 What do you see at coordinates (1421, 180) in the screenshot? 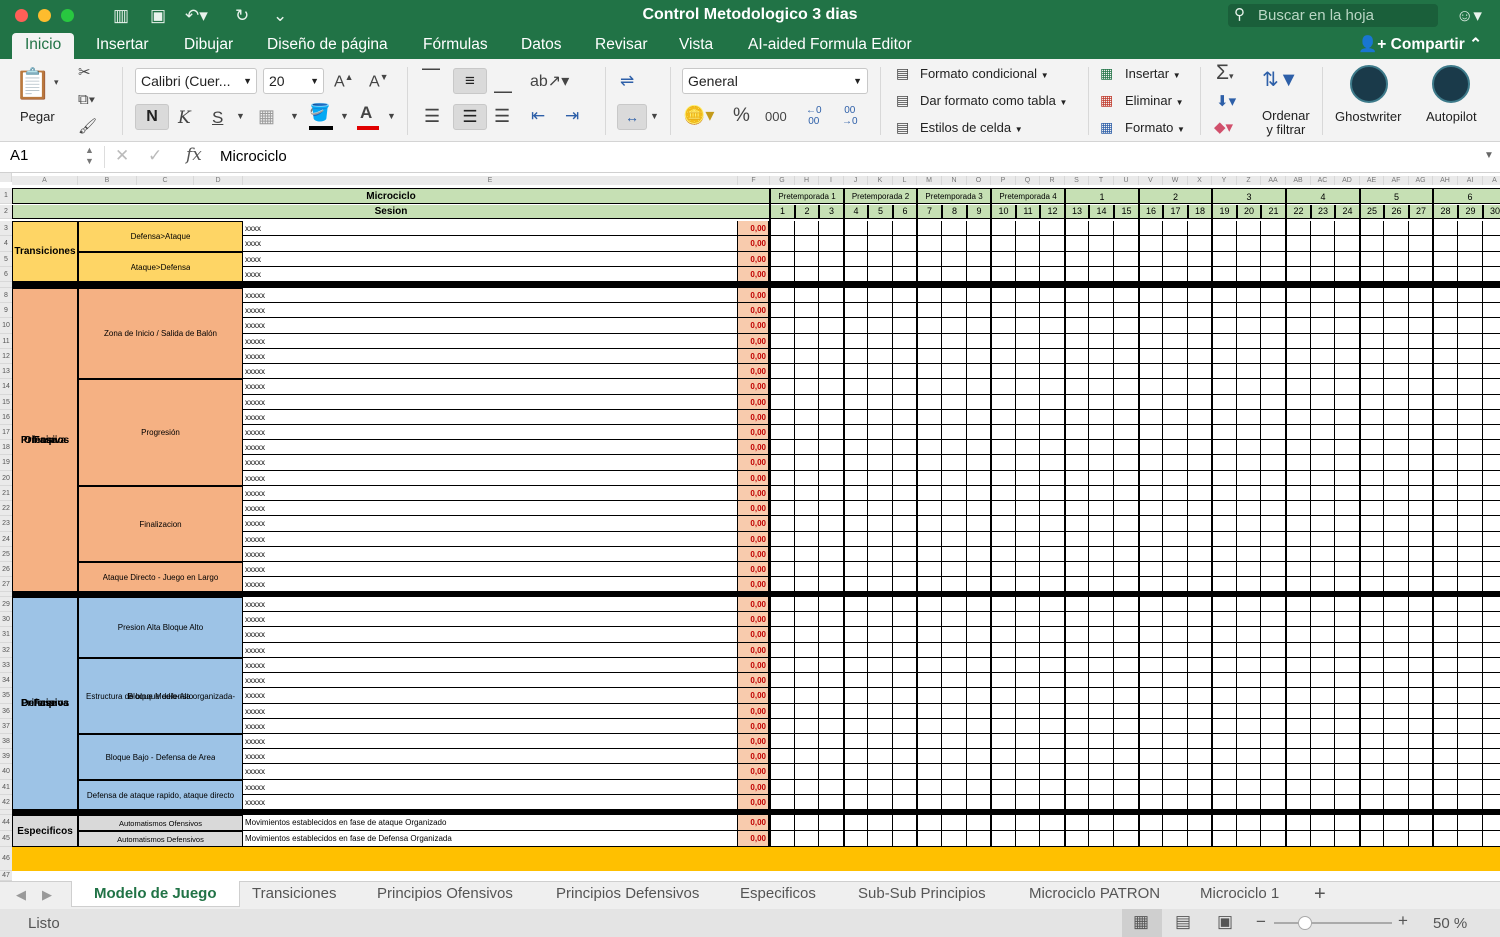
I see `column-header: AG` at bounding box center [1421, 180].